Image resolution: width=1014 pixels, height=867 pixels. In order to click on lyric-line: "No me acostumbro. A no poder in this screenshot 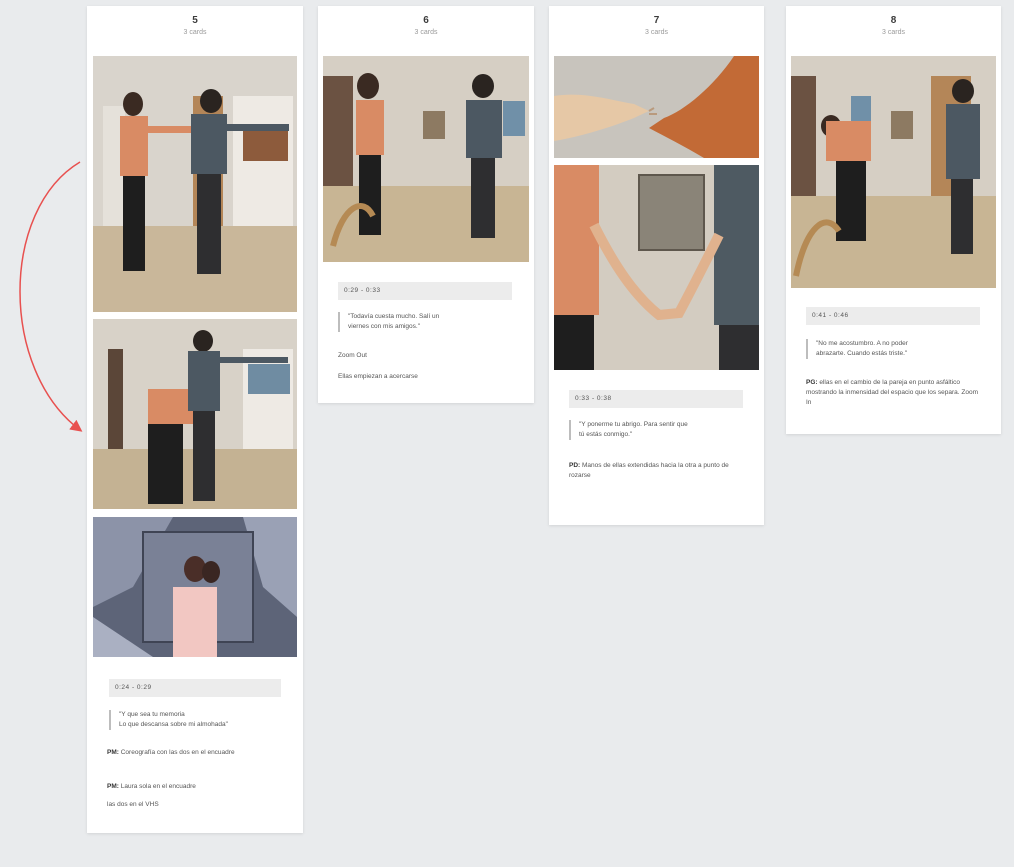, I will do `click(862, 343)`.